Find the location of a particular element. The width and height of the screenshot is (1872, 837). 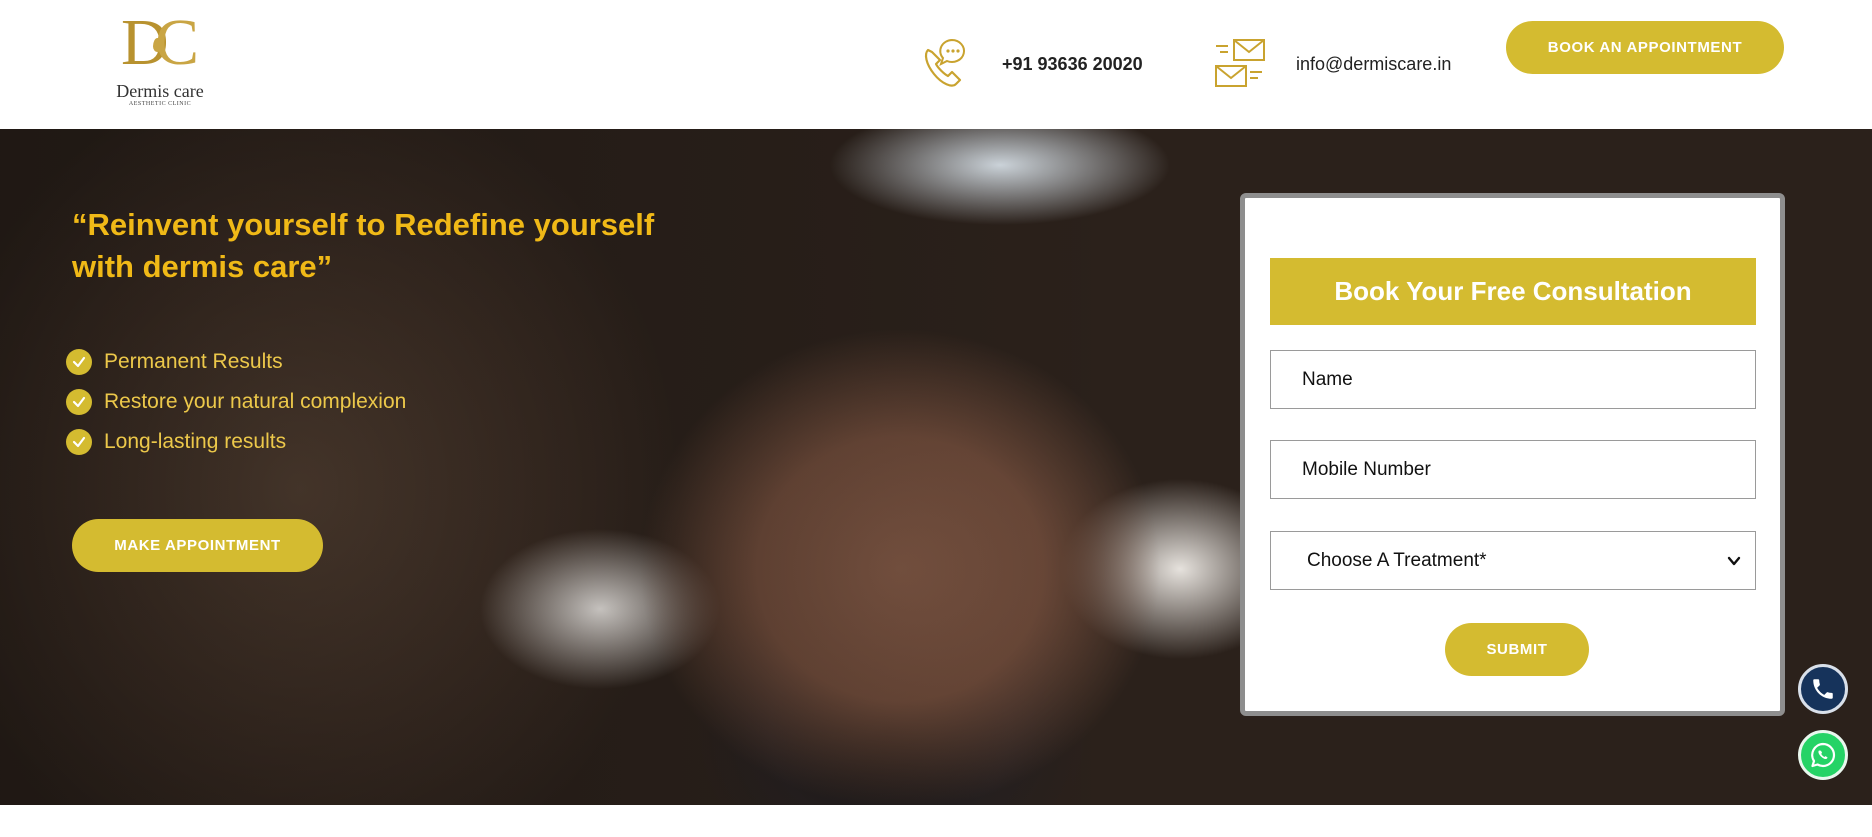

mobile-number-input is located at coordinates (1513, 469).